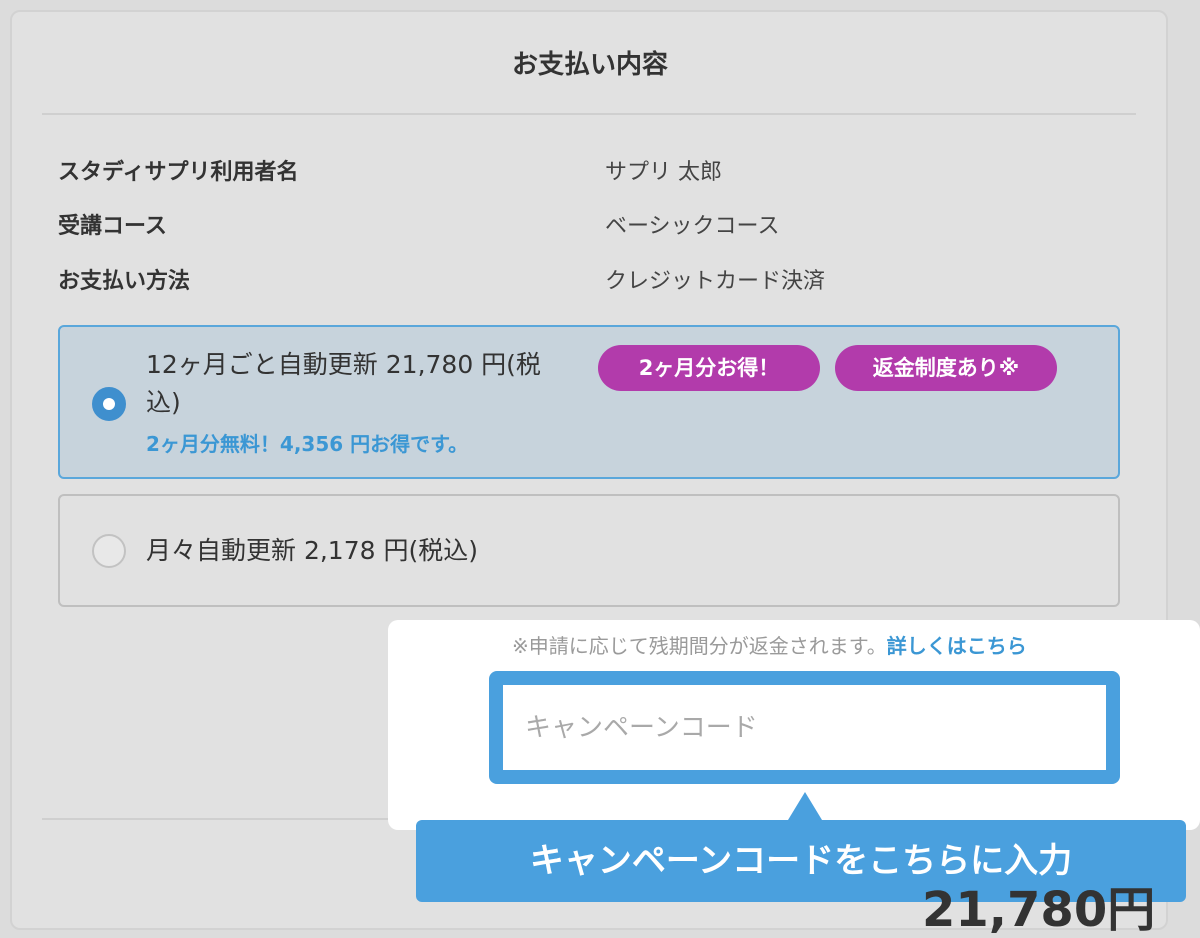  I want to click on refund-details-link: 詳しくはこちら, so click(957, 646).